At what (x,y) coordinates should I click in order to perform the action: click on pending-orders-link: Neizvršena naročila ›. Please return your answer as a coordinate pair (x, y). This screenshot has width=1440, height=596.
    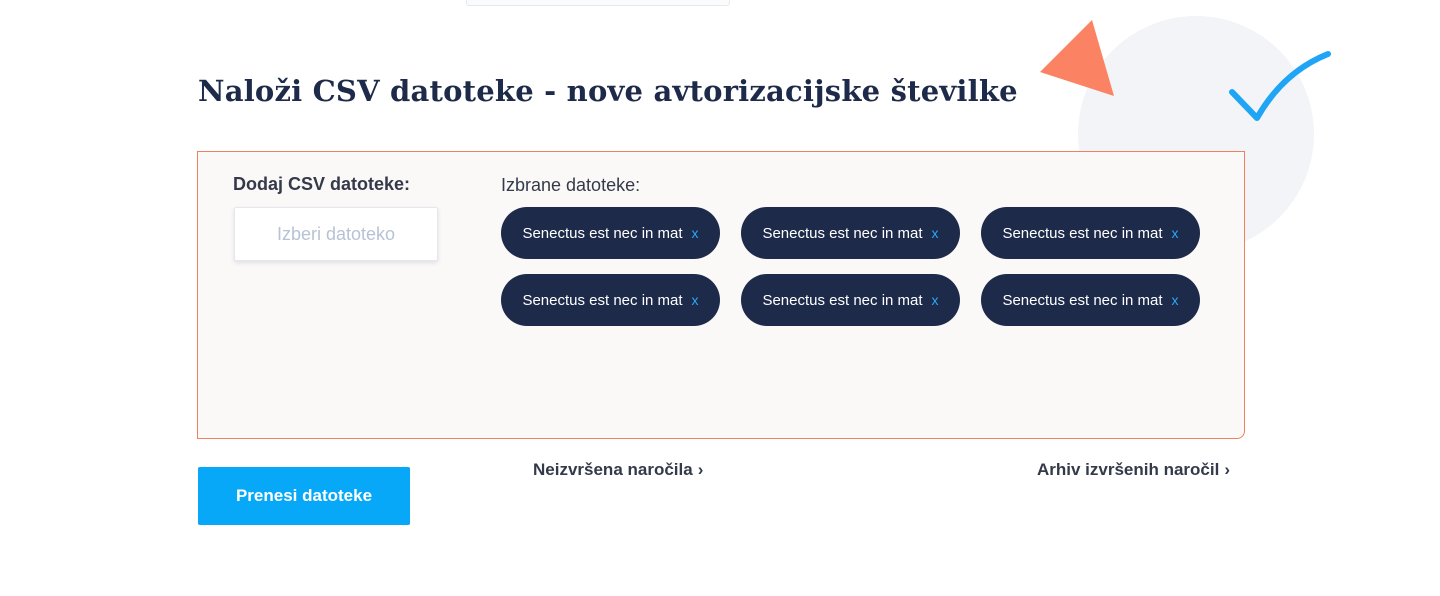
    Looking at the image, I should click on (618, 470).